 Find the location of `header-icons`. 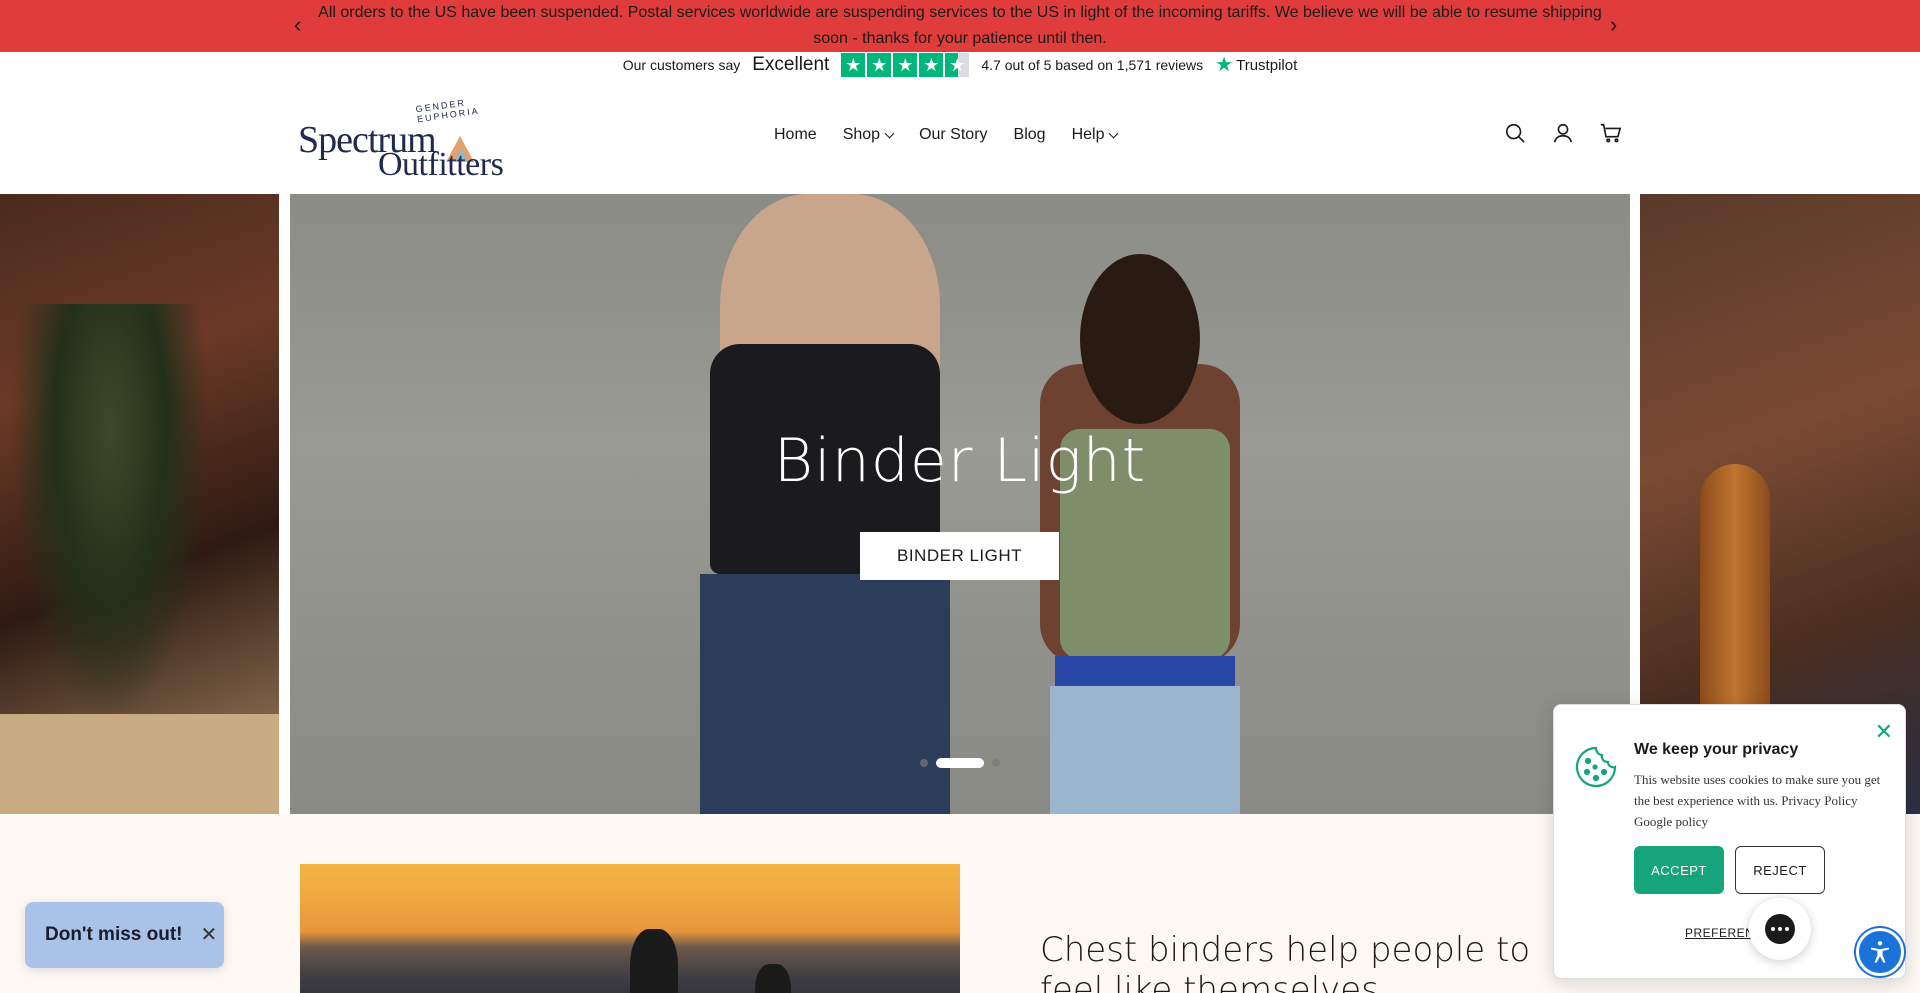

header-icons is located at coordinates (1563, 133).